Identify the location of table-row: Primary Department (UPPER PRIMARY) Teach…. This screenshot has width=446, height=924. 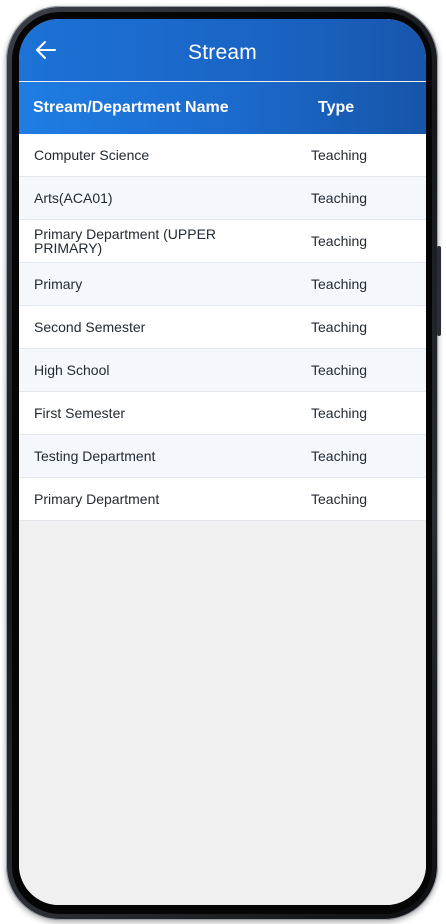
(222, 241).